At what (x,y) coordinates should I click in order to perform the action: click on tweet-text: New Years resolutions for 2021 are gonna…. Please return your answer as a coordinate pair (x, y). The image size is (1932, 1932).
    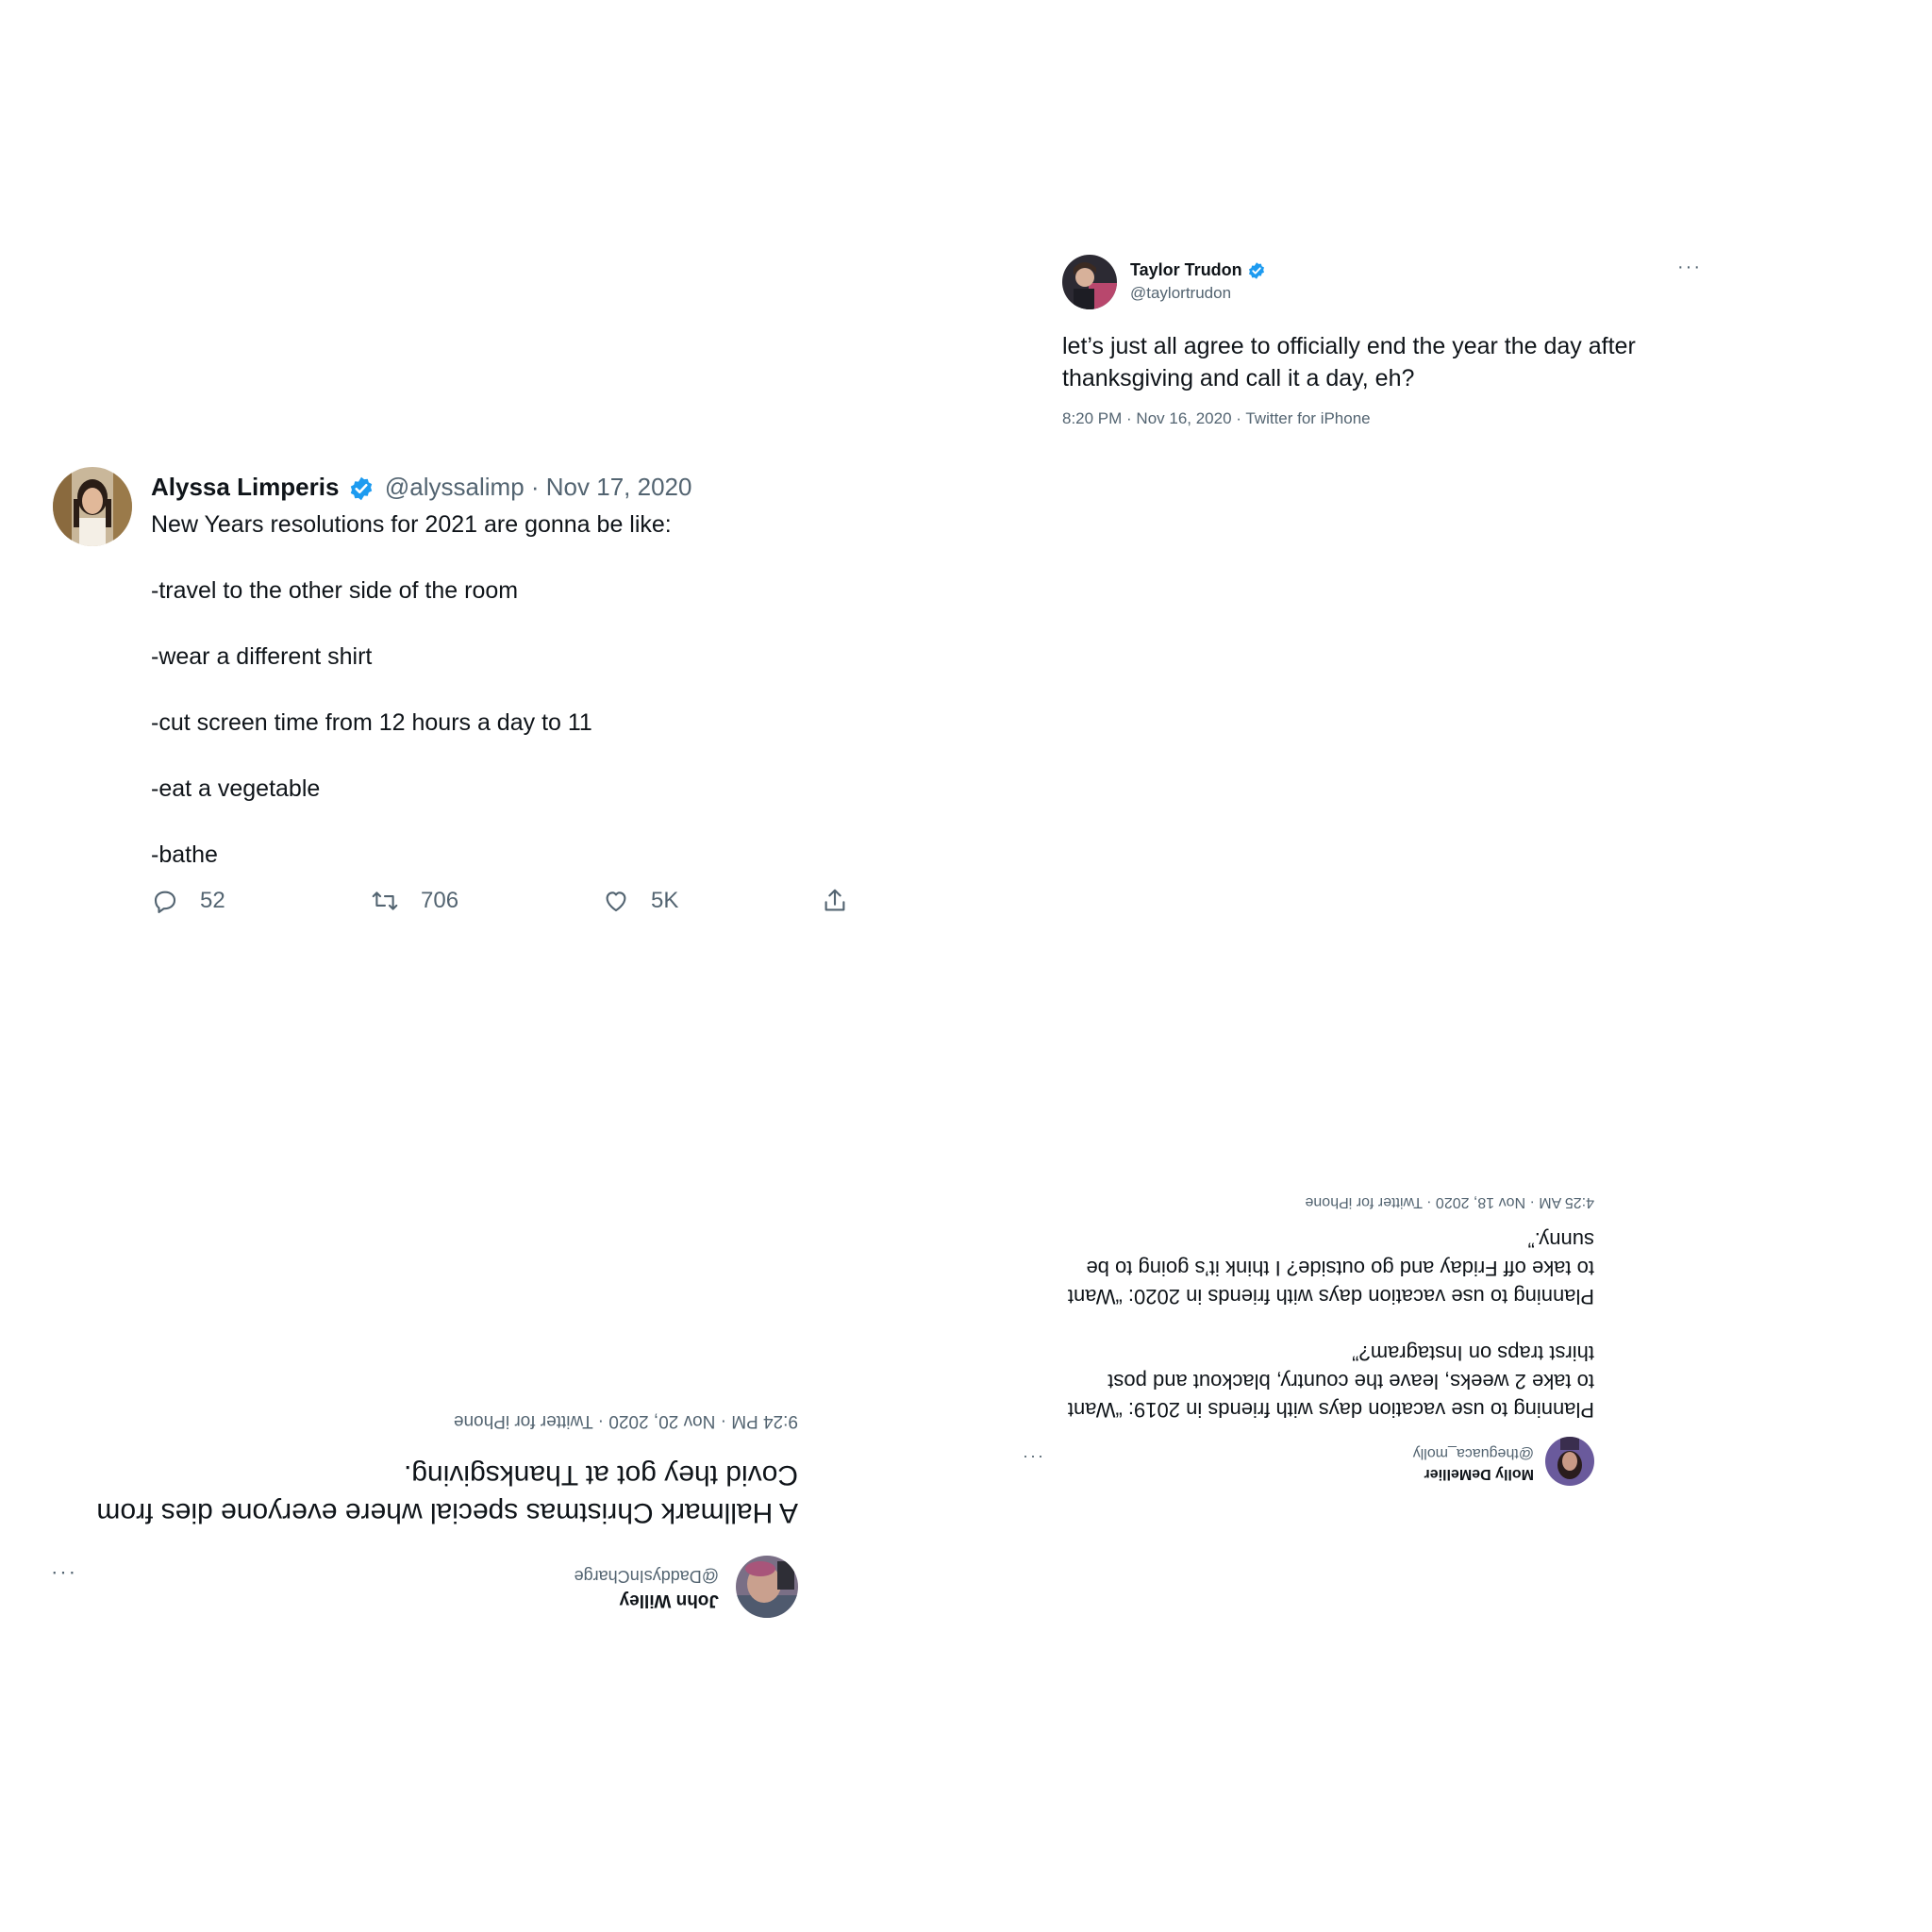
    Looking at the image, I should click on (412, 690).